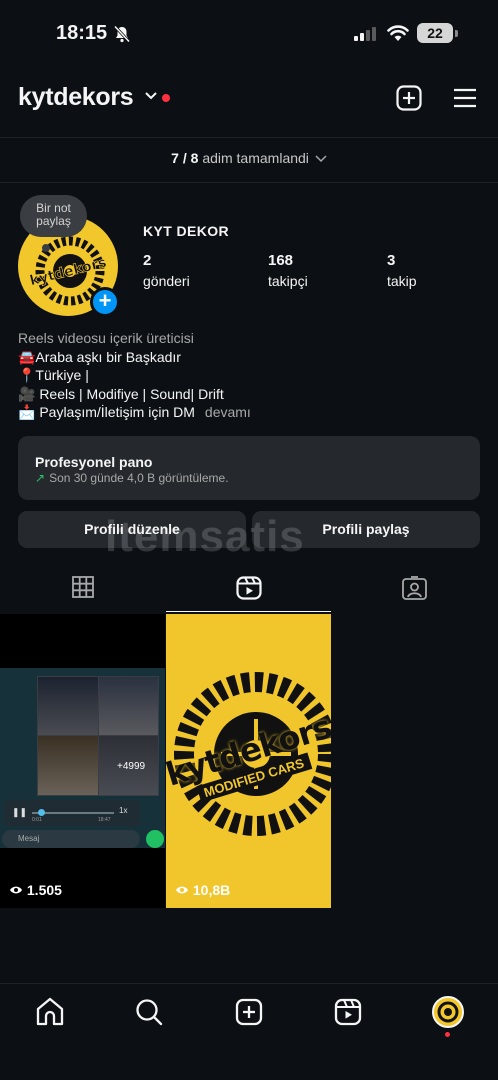 The height and width of the screenshot is (1080, 498). Describe the element at coordinates (149, 1012) in the screenshot. I see `search-icon` at that location.